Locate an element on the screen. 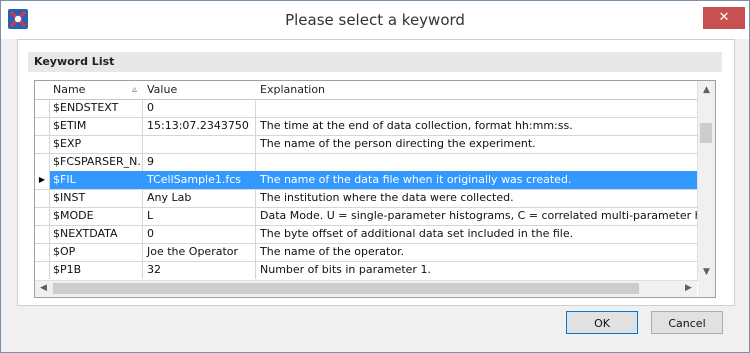  cell-name: $EXP is located at coordinates (96, 144).